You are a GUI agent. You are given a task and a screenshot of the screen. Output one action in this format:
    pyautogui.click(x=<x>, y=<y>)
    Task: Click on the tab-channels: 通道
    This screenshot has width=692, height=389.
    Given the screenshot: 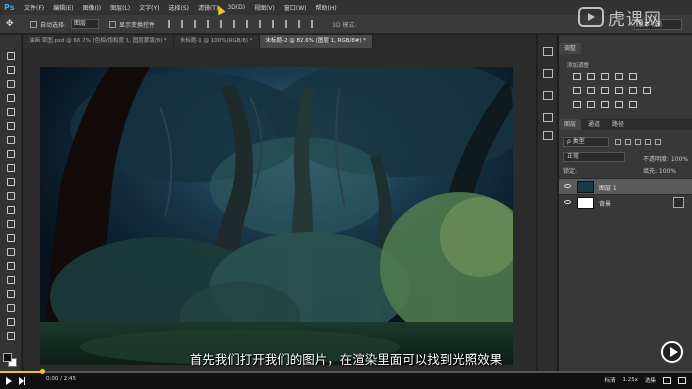 What is the action you would take?
    pyautogui.click(x=594, y=124)
    